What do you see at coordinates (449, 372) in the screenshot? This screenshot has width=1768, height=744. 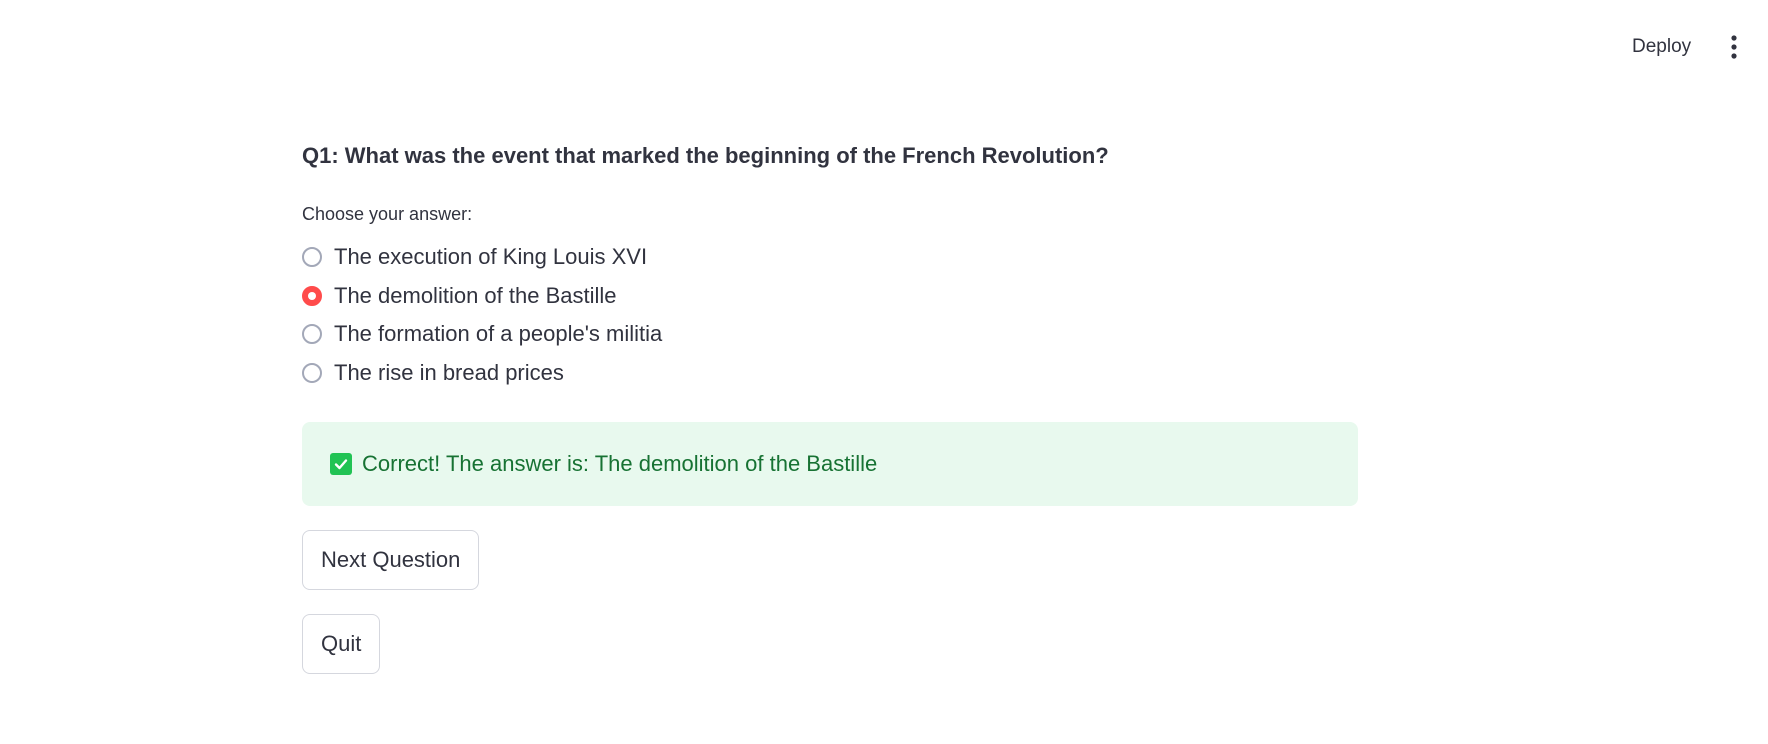 I see `radio-option-label: The rise in bread prices` at bounding box center [449, 372].